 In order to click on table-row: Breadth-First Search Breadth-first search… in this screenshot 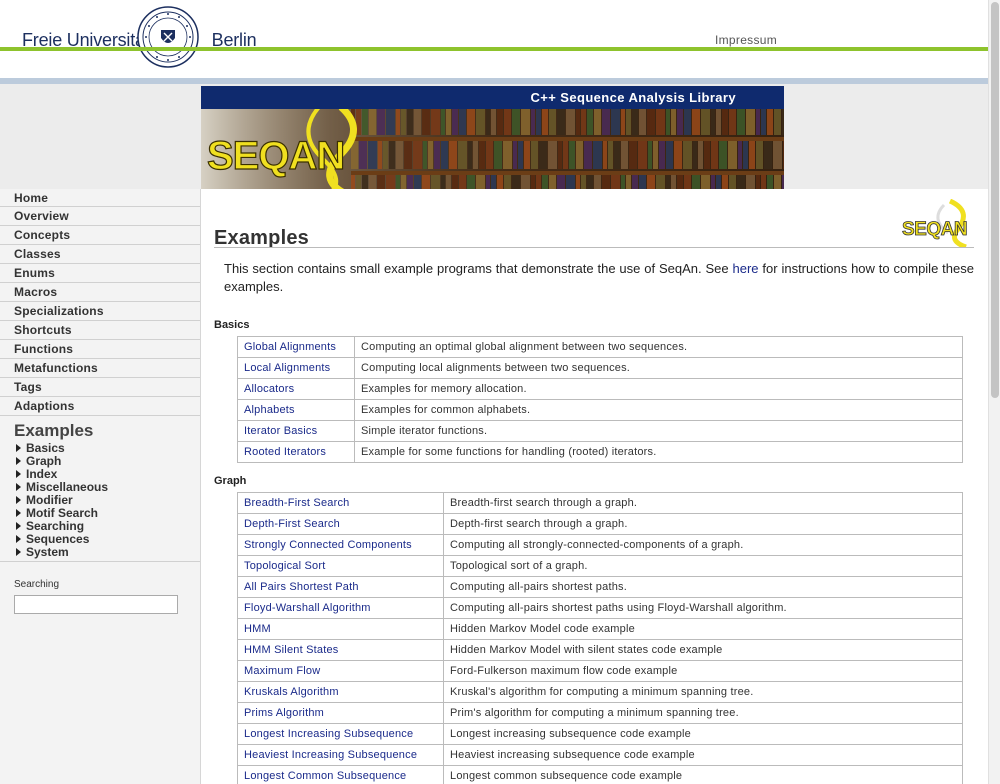, I will do `click(600, 503)`.